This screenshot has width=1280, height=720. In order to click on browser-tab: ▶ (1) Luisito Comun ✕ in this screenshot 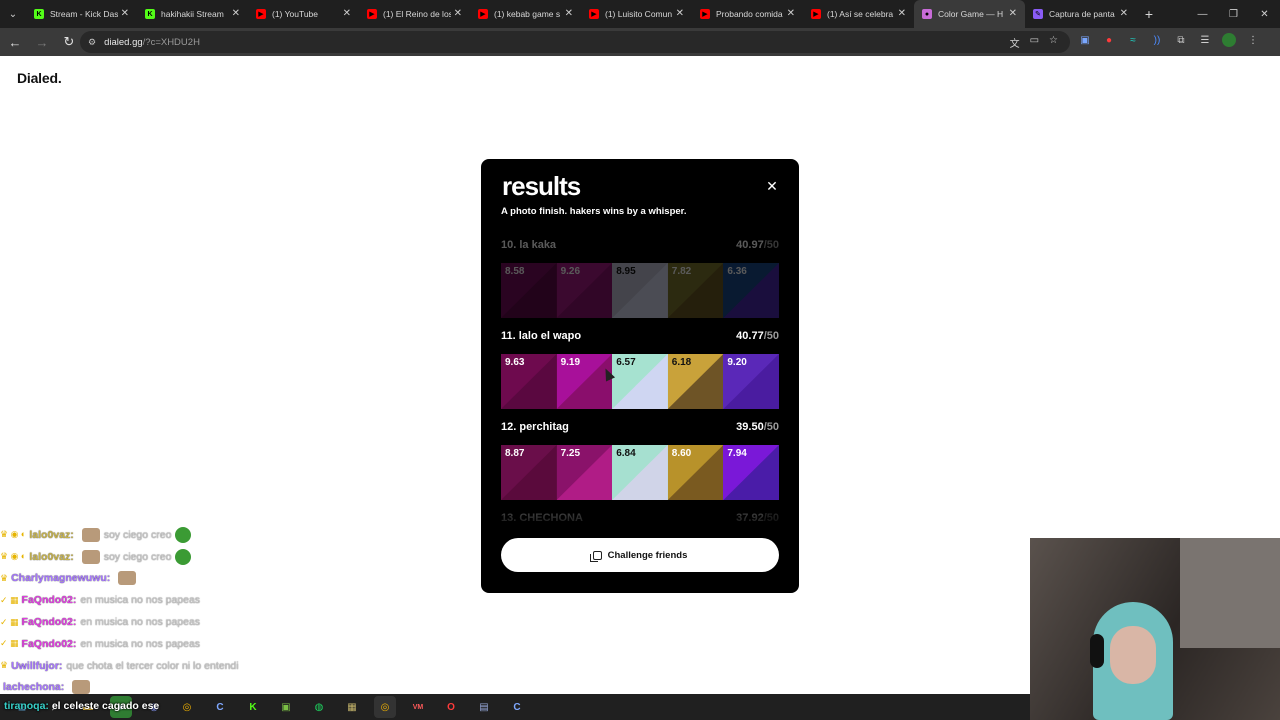, I will do `click(636, 14)`.